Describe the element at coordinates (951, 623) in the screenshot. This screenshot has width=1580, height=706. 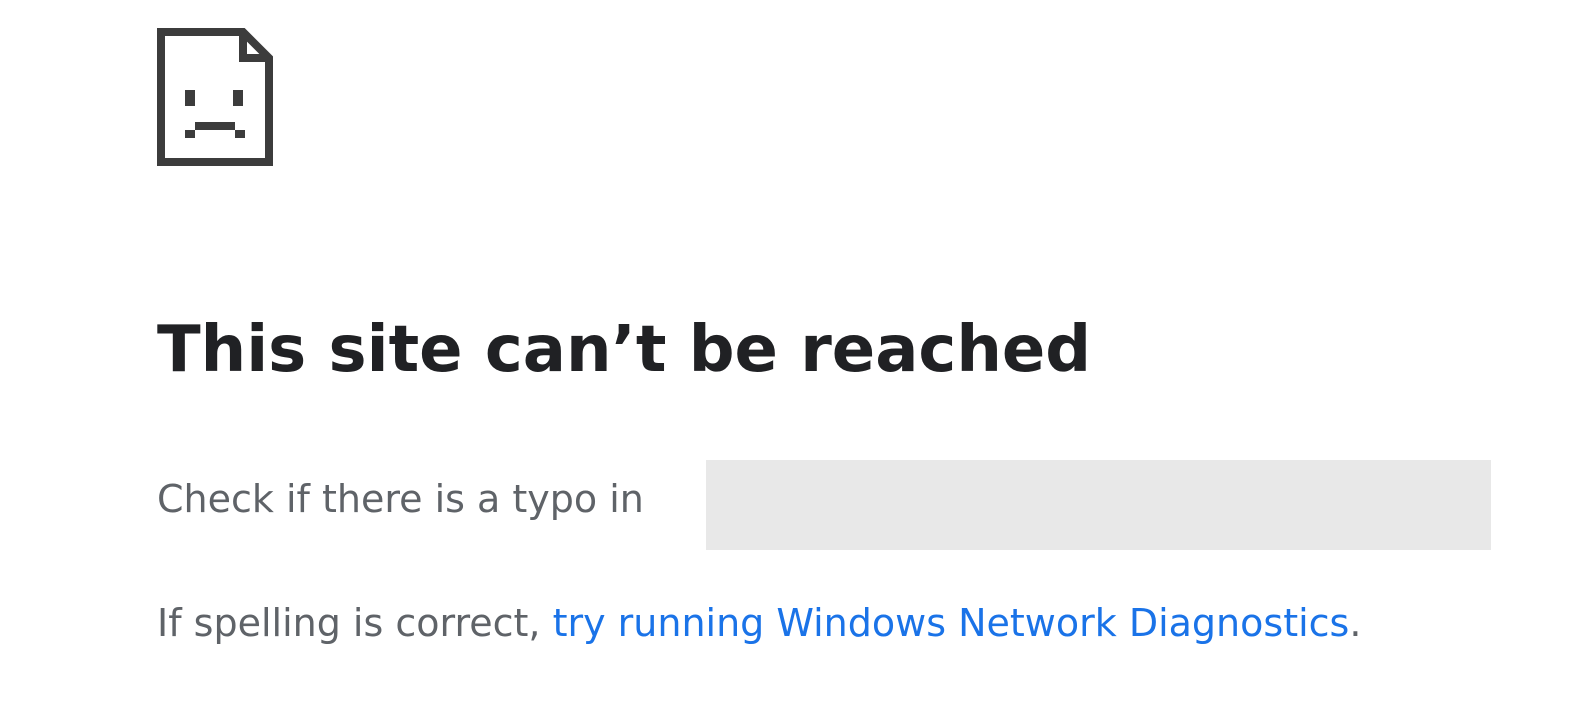
I see `network-diagnostics-link: try running Windows Network Diagnostics` at that location.